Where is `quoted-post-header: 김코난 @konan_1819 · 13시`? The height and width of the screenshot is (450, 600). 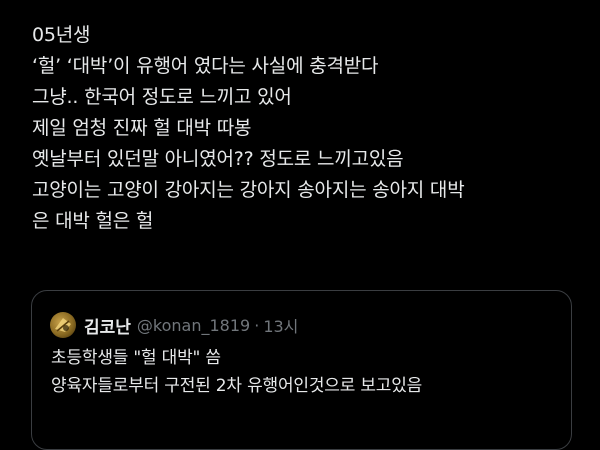
quoted-post-header: 김코난 @konan_1819 · 13시 is located at coordinates (174, 325).